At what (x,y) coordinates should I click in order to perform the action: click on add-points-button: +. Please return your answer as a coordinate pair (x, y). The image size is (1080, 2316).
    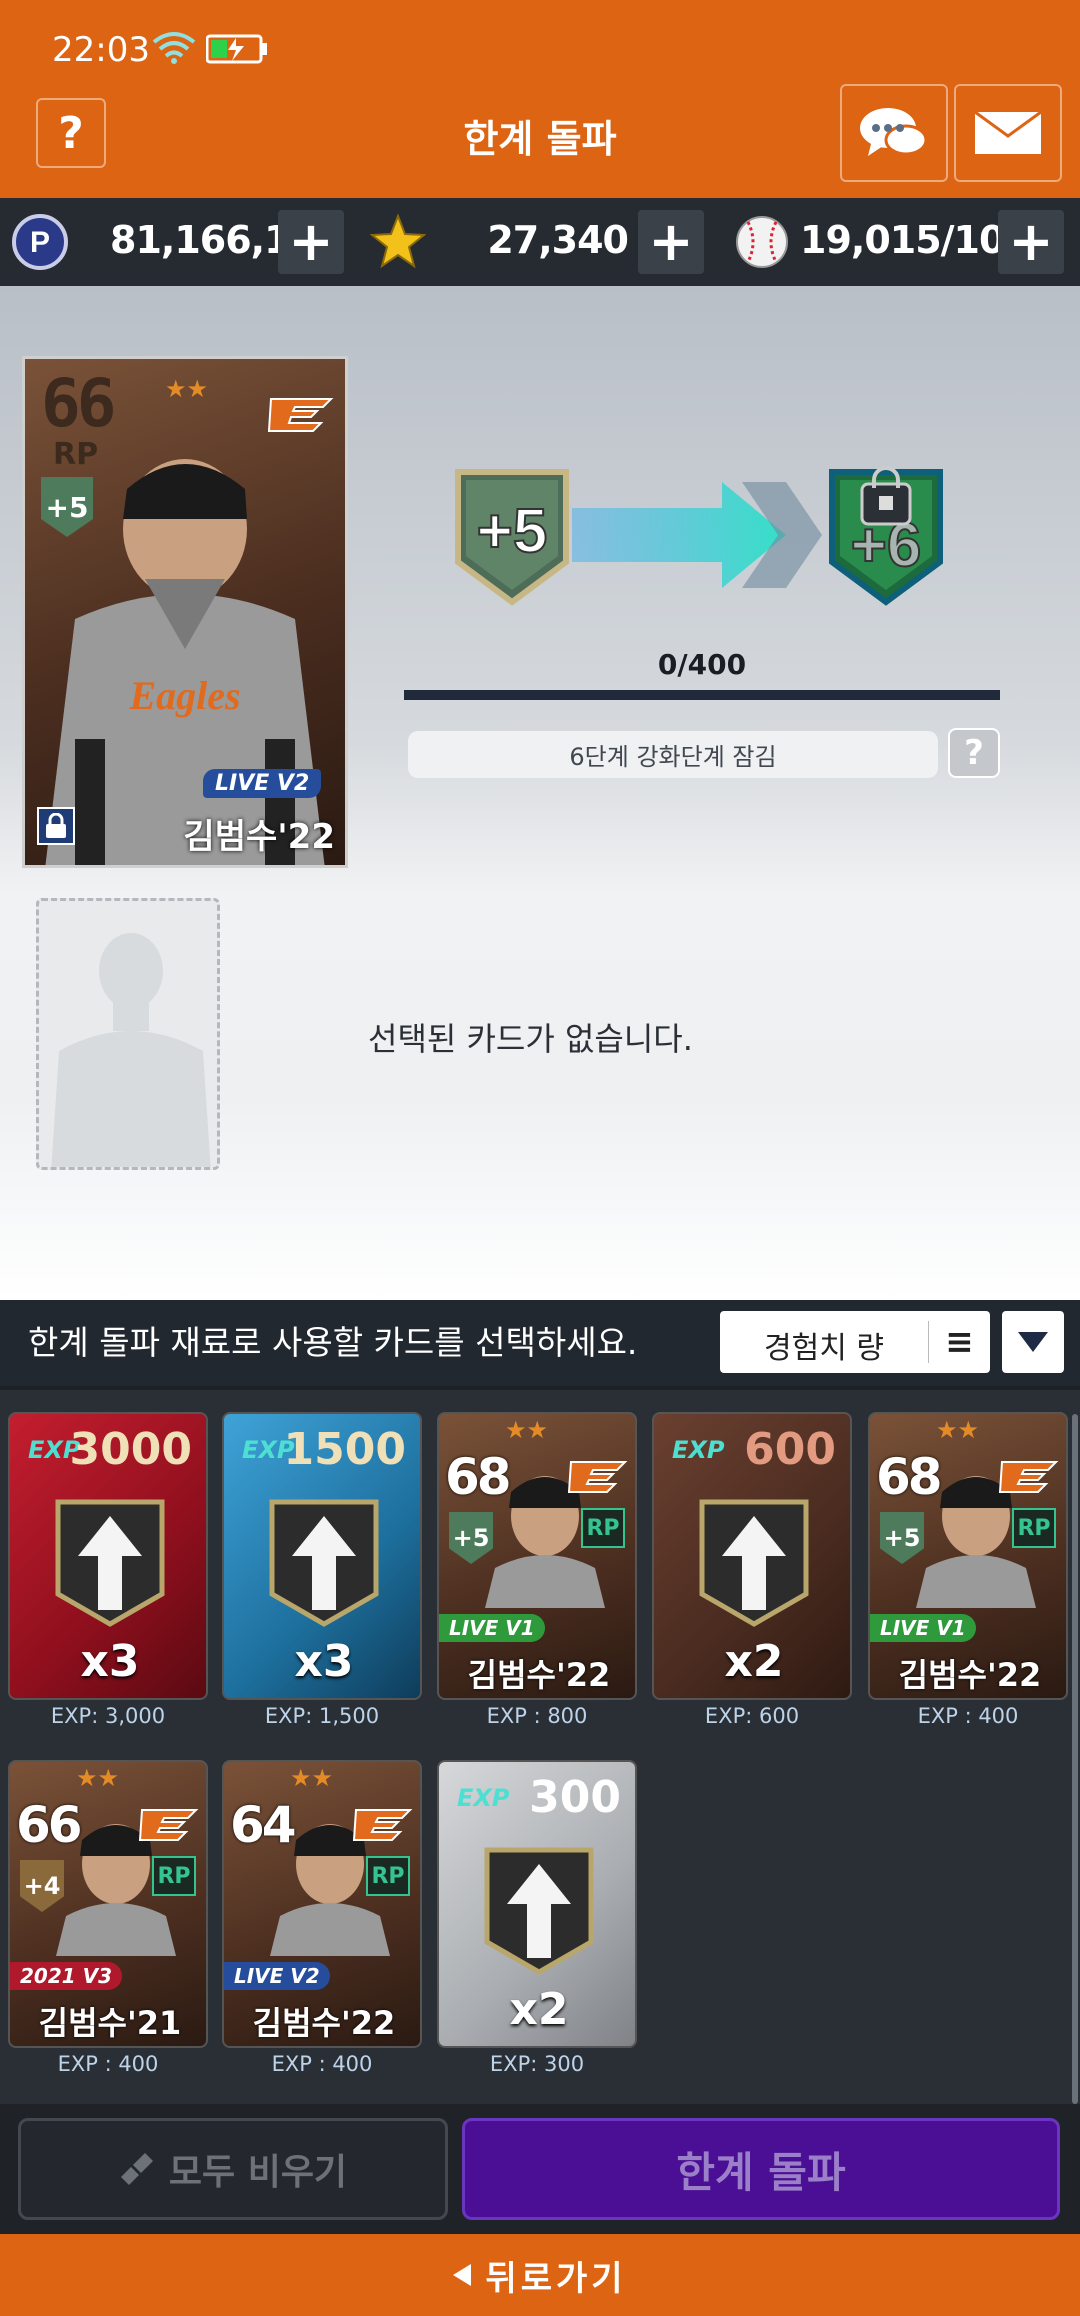
    Looking at the image, I should click on (311, 242).